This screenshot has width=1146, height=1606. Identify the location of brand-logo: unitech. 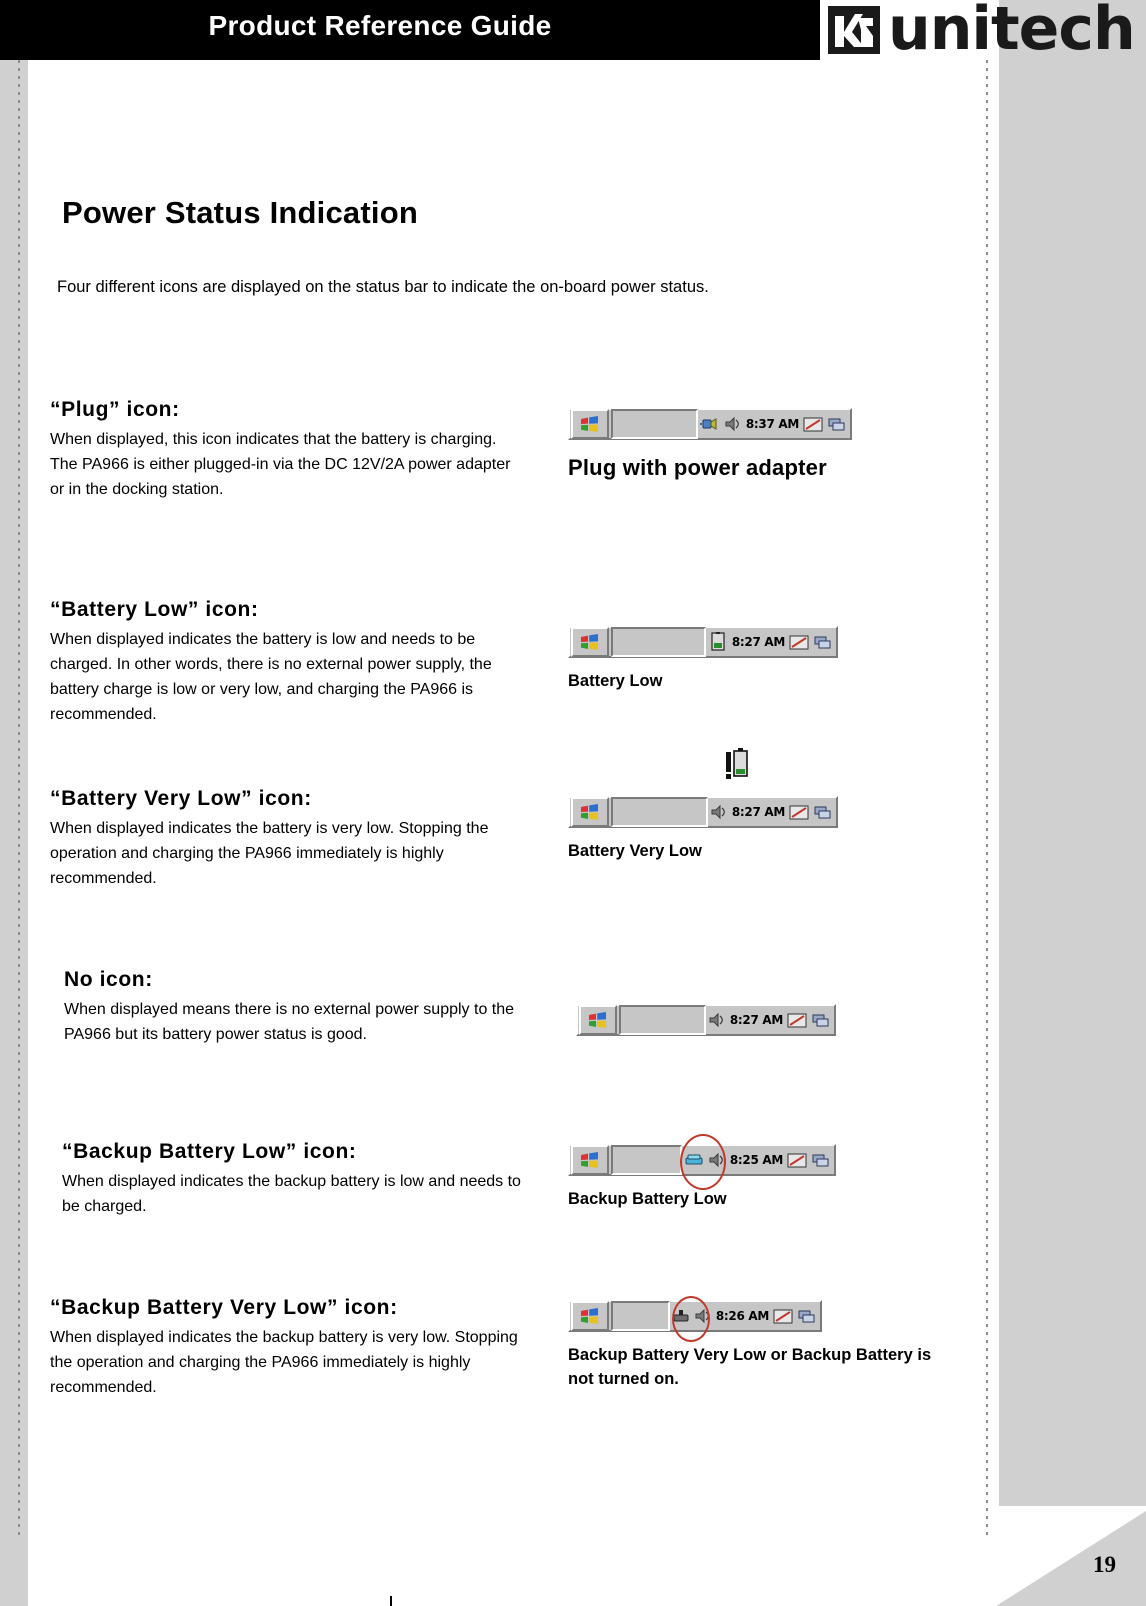
(987, 32).